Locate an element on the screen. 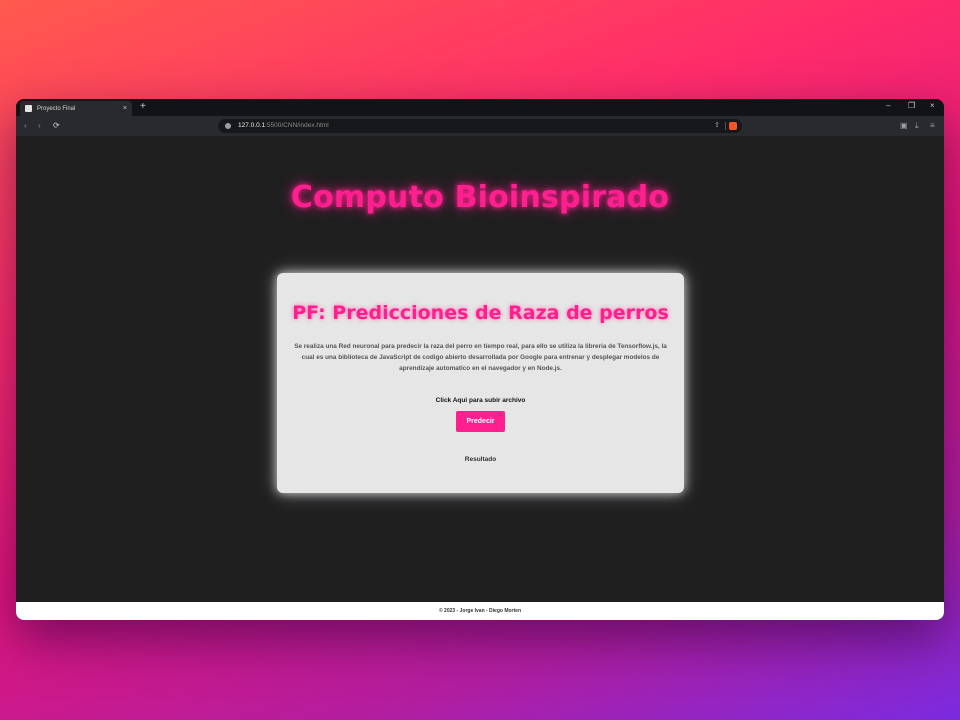 Image resolution: width=960 pixels, height=720 pixels. address-bar: 127.0.0.1:5500/CNN/index.html ⇪ is located at coordinates (480, 126).